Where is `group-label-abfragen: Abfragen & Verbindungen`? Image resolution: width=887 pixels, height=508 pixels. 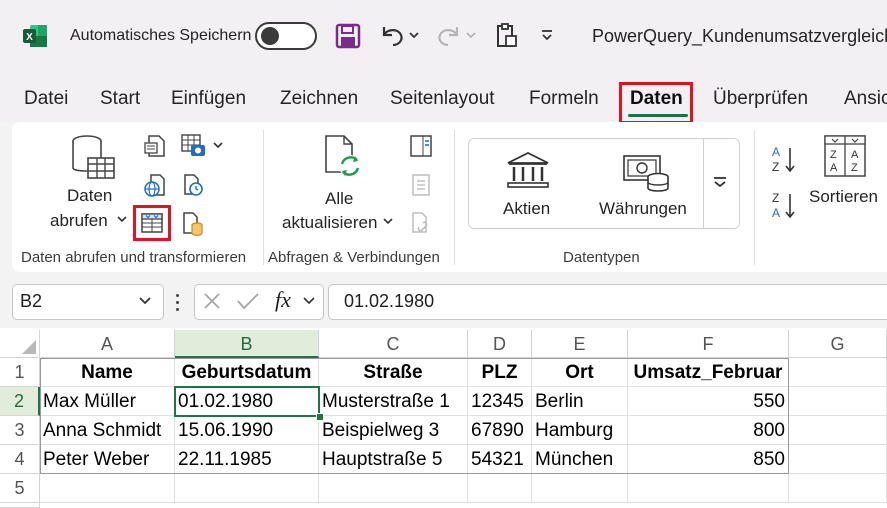
group-label-abfragen: Abfragen & Verbindungen is located at coordinates (354, 257).